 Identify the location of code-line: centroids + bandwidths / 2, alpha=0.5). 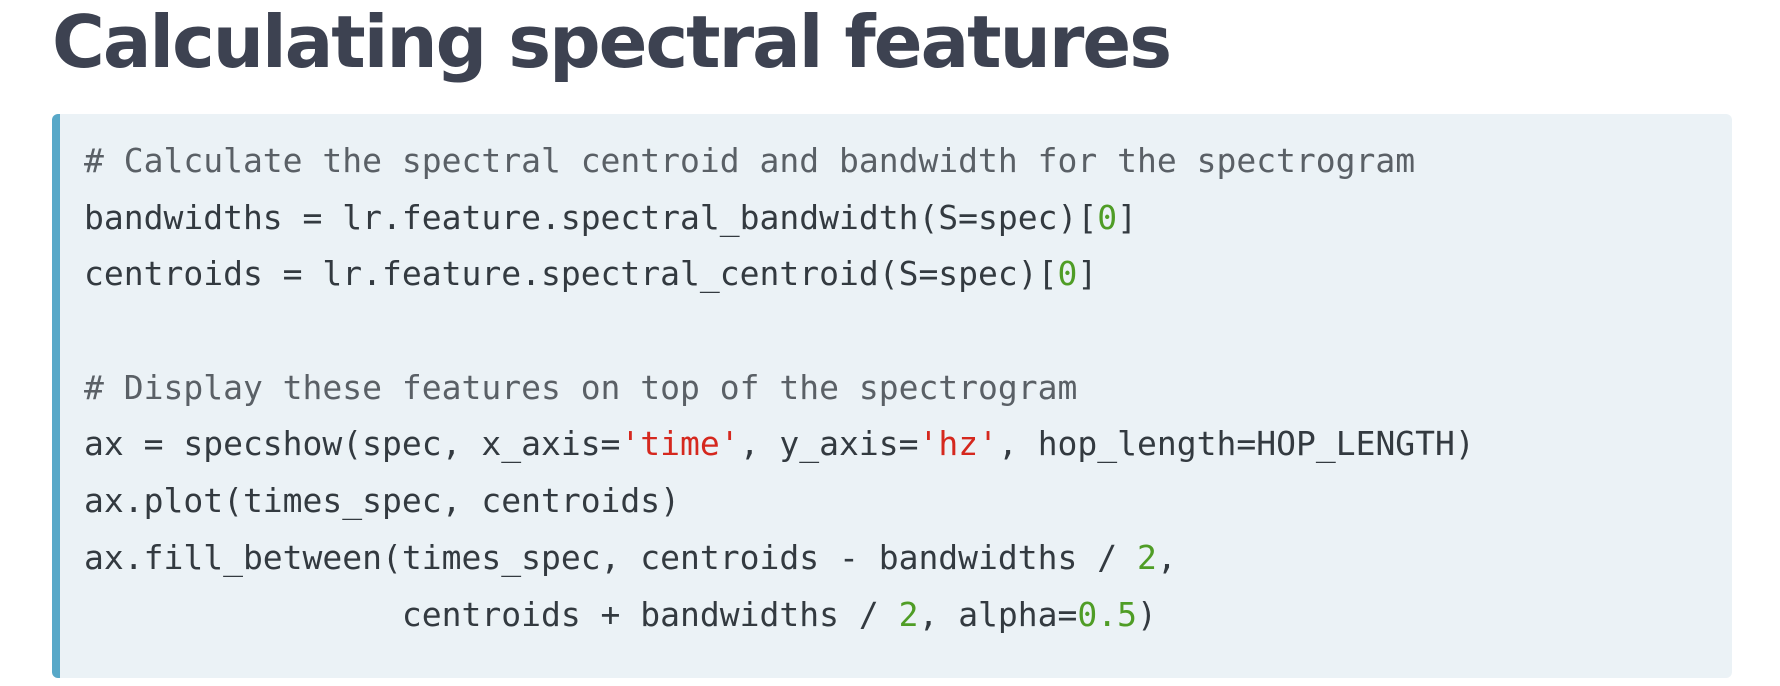
(779, 615).